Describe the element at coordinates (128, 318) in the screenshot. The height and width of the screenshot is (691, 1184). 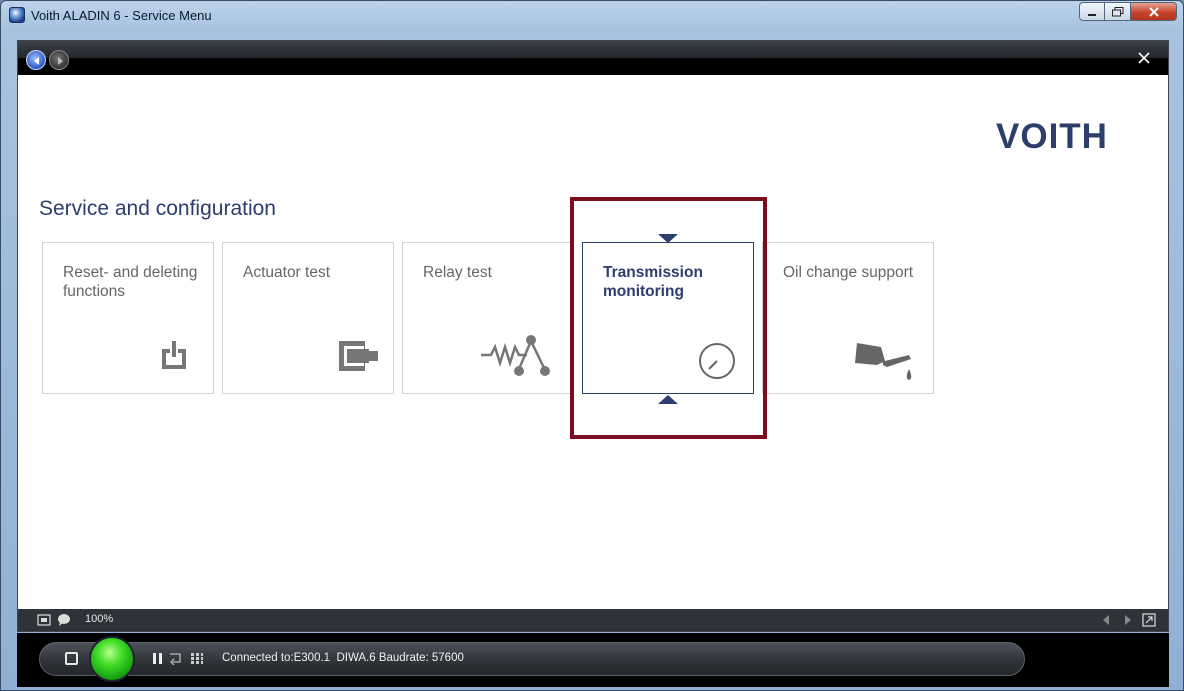
I see `tile-reset-deleting: Reset- and deleting functions` at that location.